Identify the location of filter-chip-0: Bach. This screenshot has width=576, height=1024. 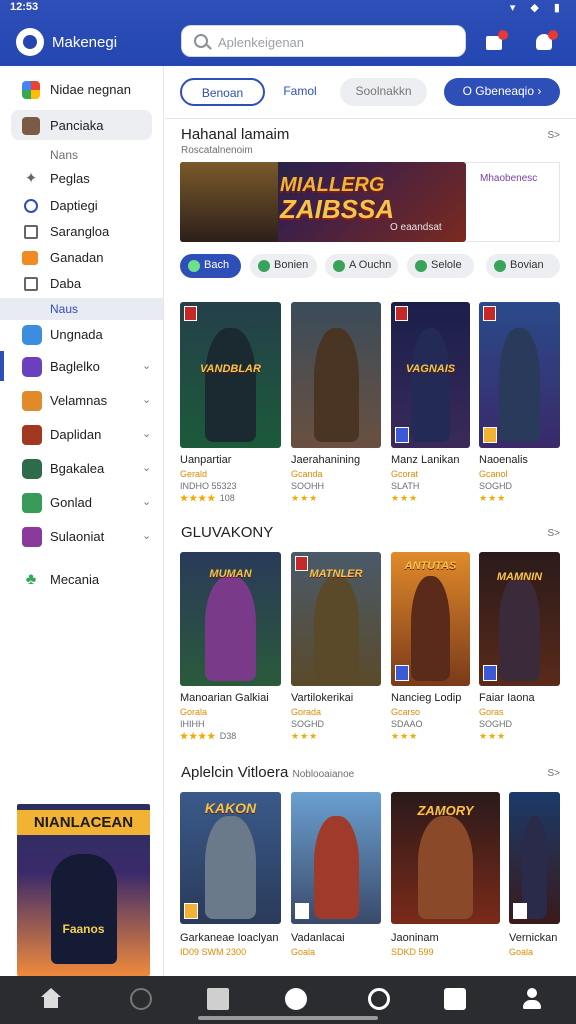
(210, 266).